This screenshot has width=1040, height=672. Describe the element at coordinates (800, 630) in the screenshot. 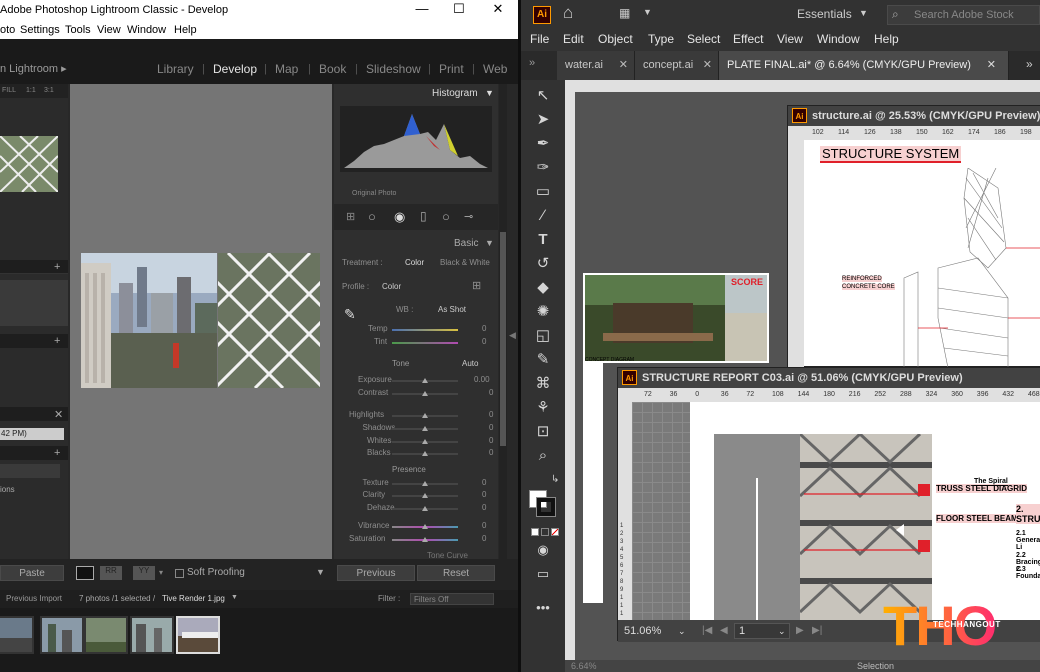

I see `next-artboard-icon: ▶` at that location.